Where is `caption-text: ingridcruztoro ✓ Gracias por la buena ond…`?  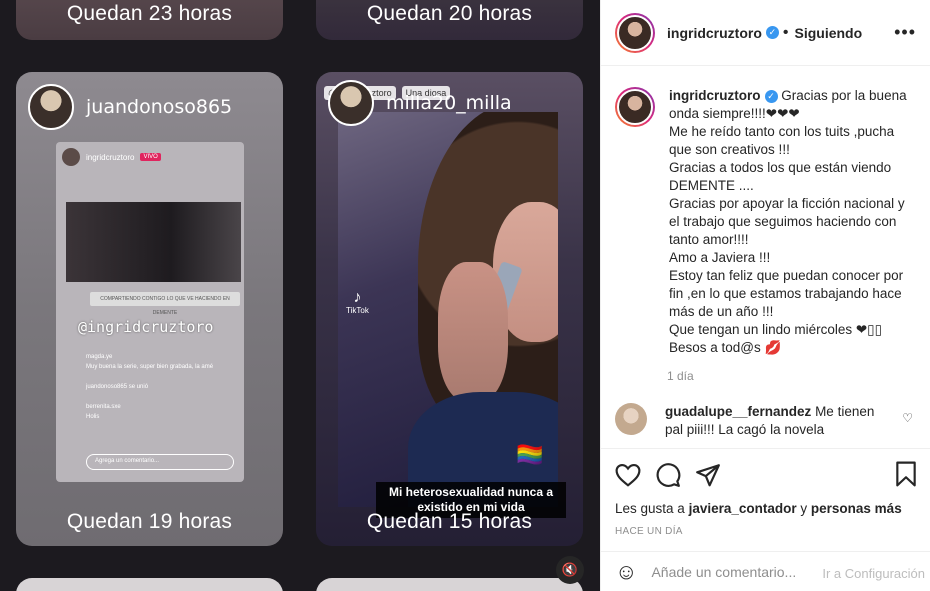
caption-text: ingridcruztoro ✓ Gracias por la buena ond… is located at coordinates (790, 222).